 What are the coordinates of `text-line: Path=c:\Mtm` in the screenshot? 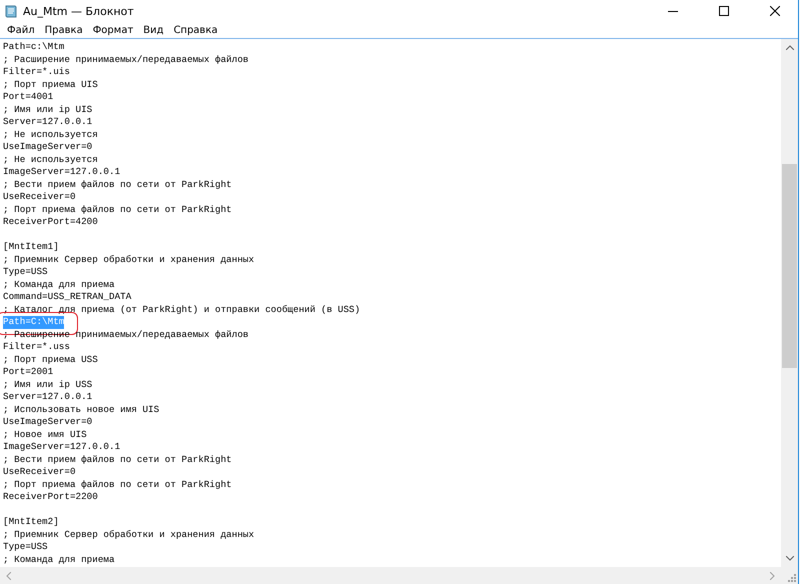 It's located at (33, 47).